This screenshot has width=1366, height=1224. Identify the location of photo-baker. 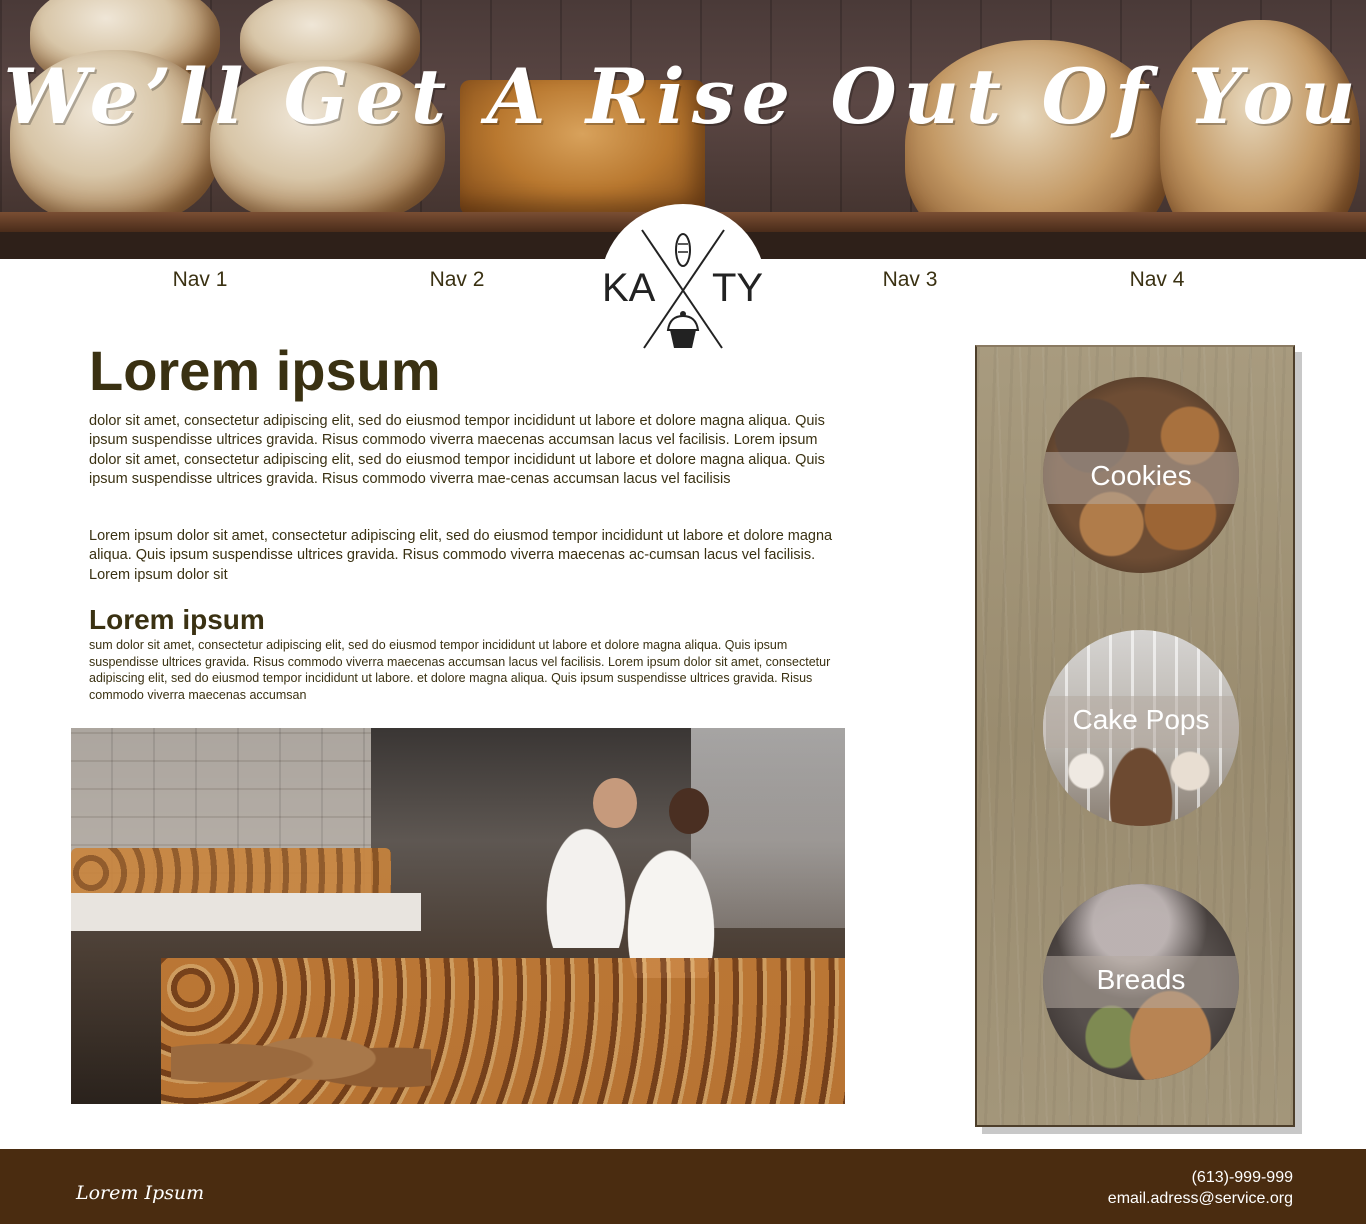
(671, 903).